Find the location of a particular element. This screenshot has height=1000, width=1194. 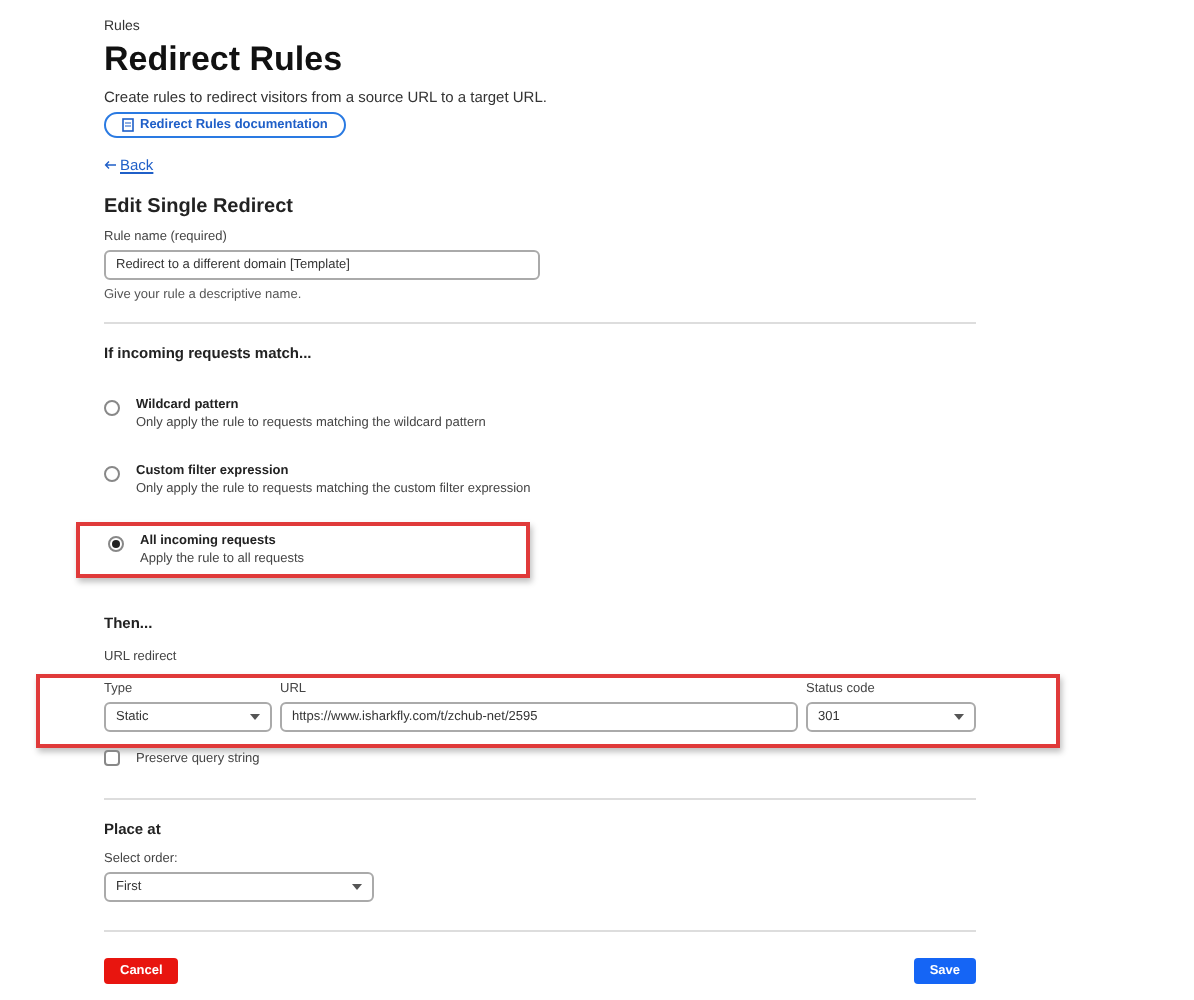

section-title: Edit Single Redirect is located at coordinates (198, 207).